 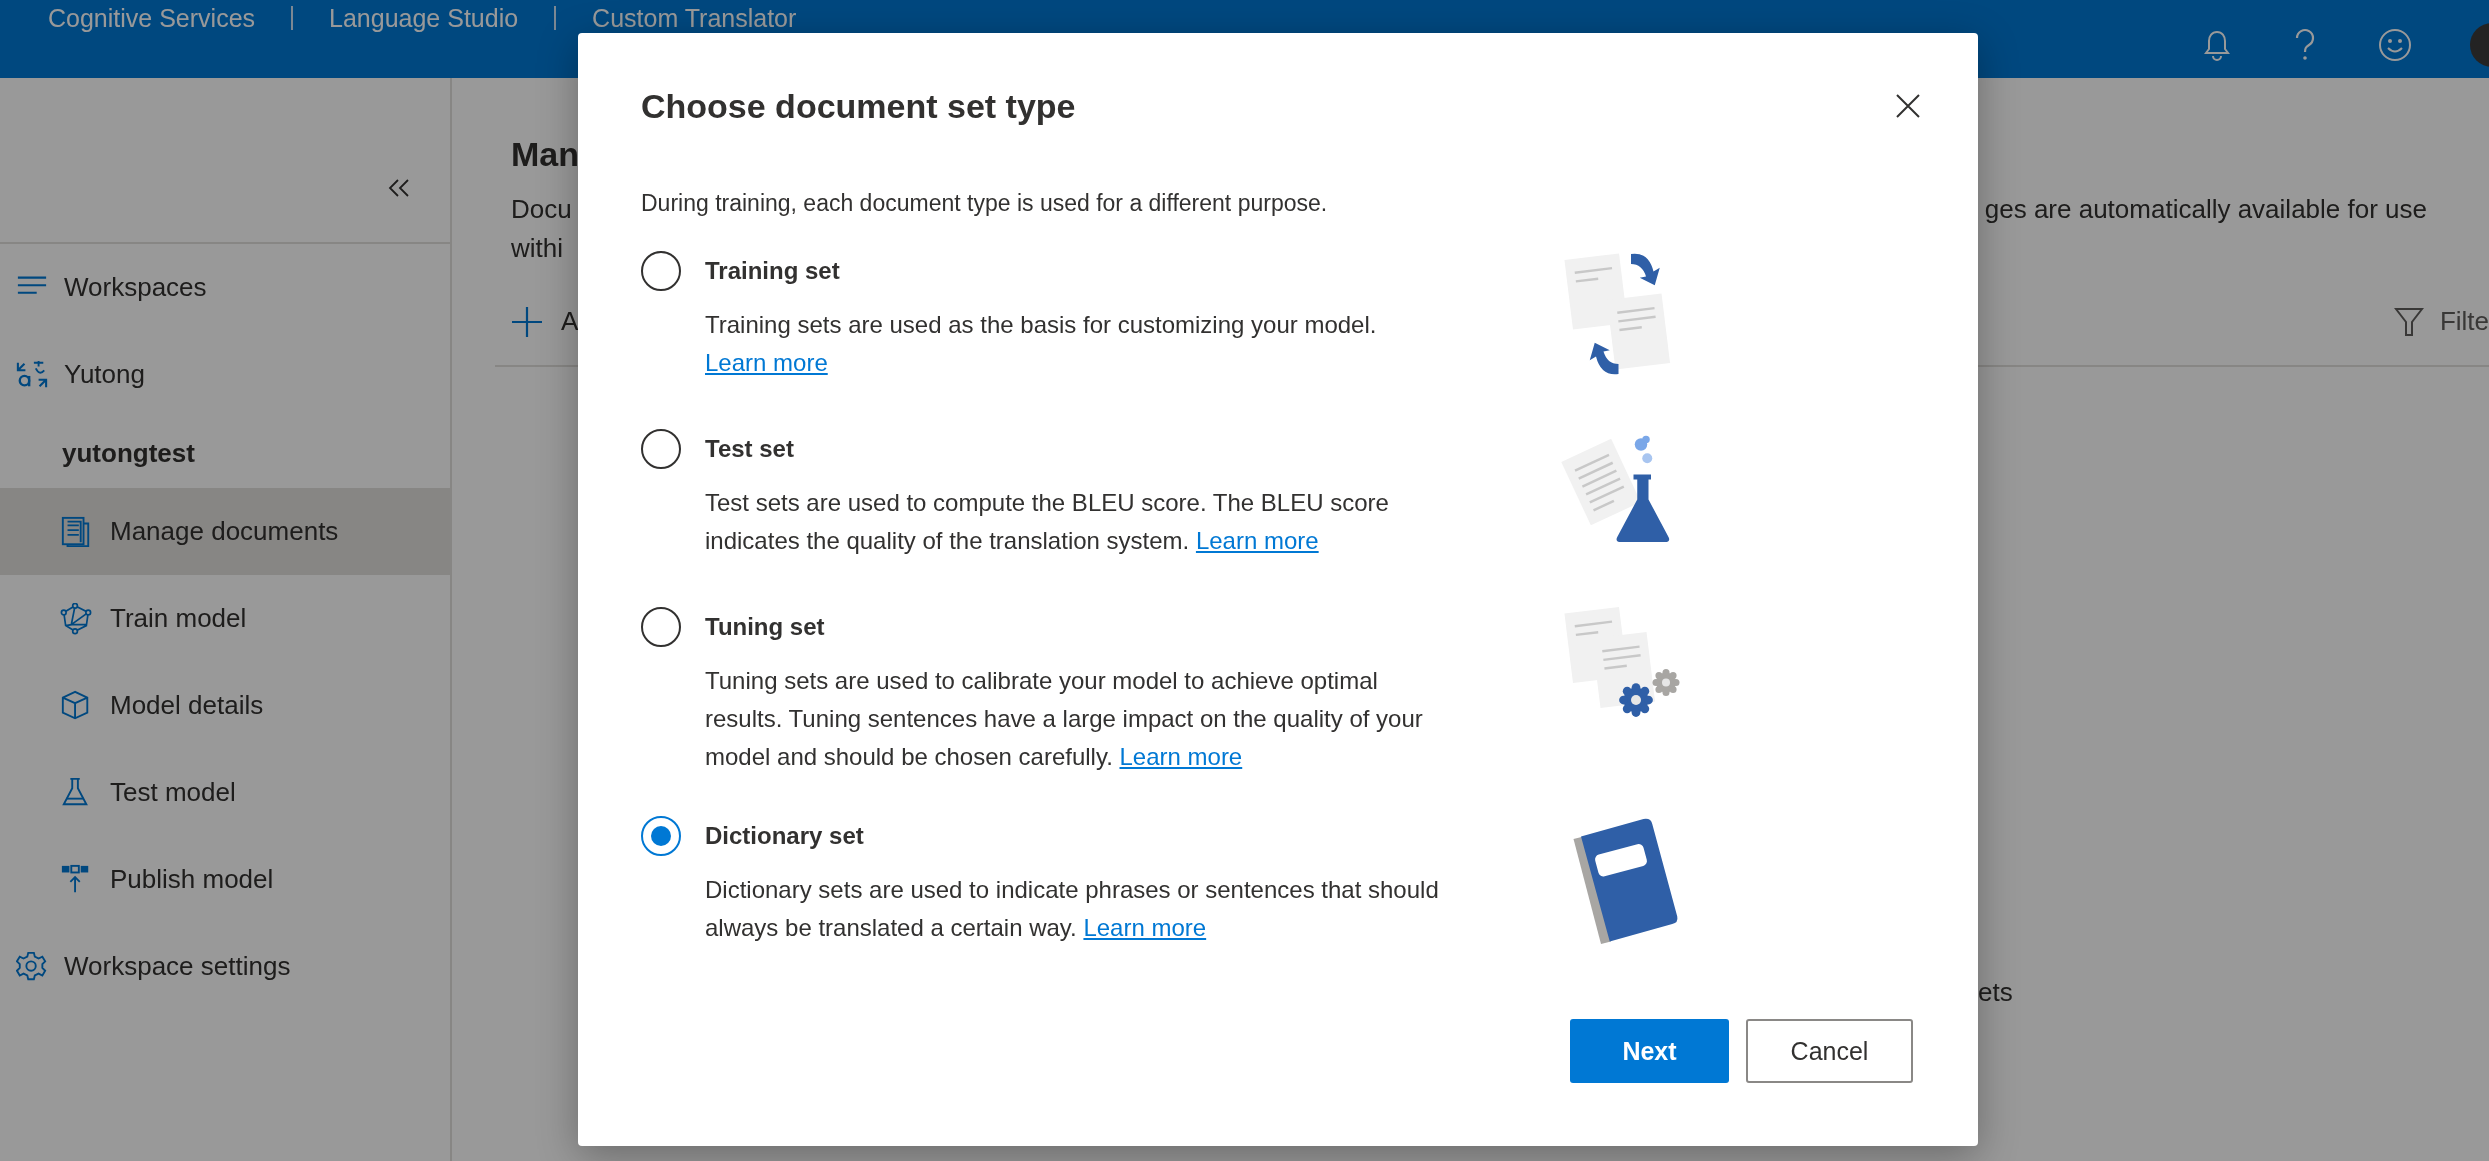 What do you see at coordinates (545, 154) in the screenshot?
I see `page-title: Man` at bounding box center [545, 154].